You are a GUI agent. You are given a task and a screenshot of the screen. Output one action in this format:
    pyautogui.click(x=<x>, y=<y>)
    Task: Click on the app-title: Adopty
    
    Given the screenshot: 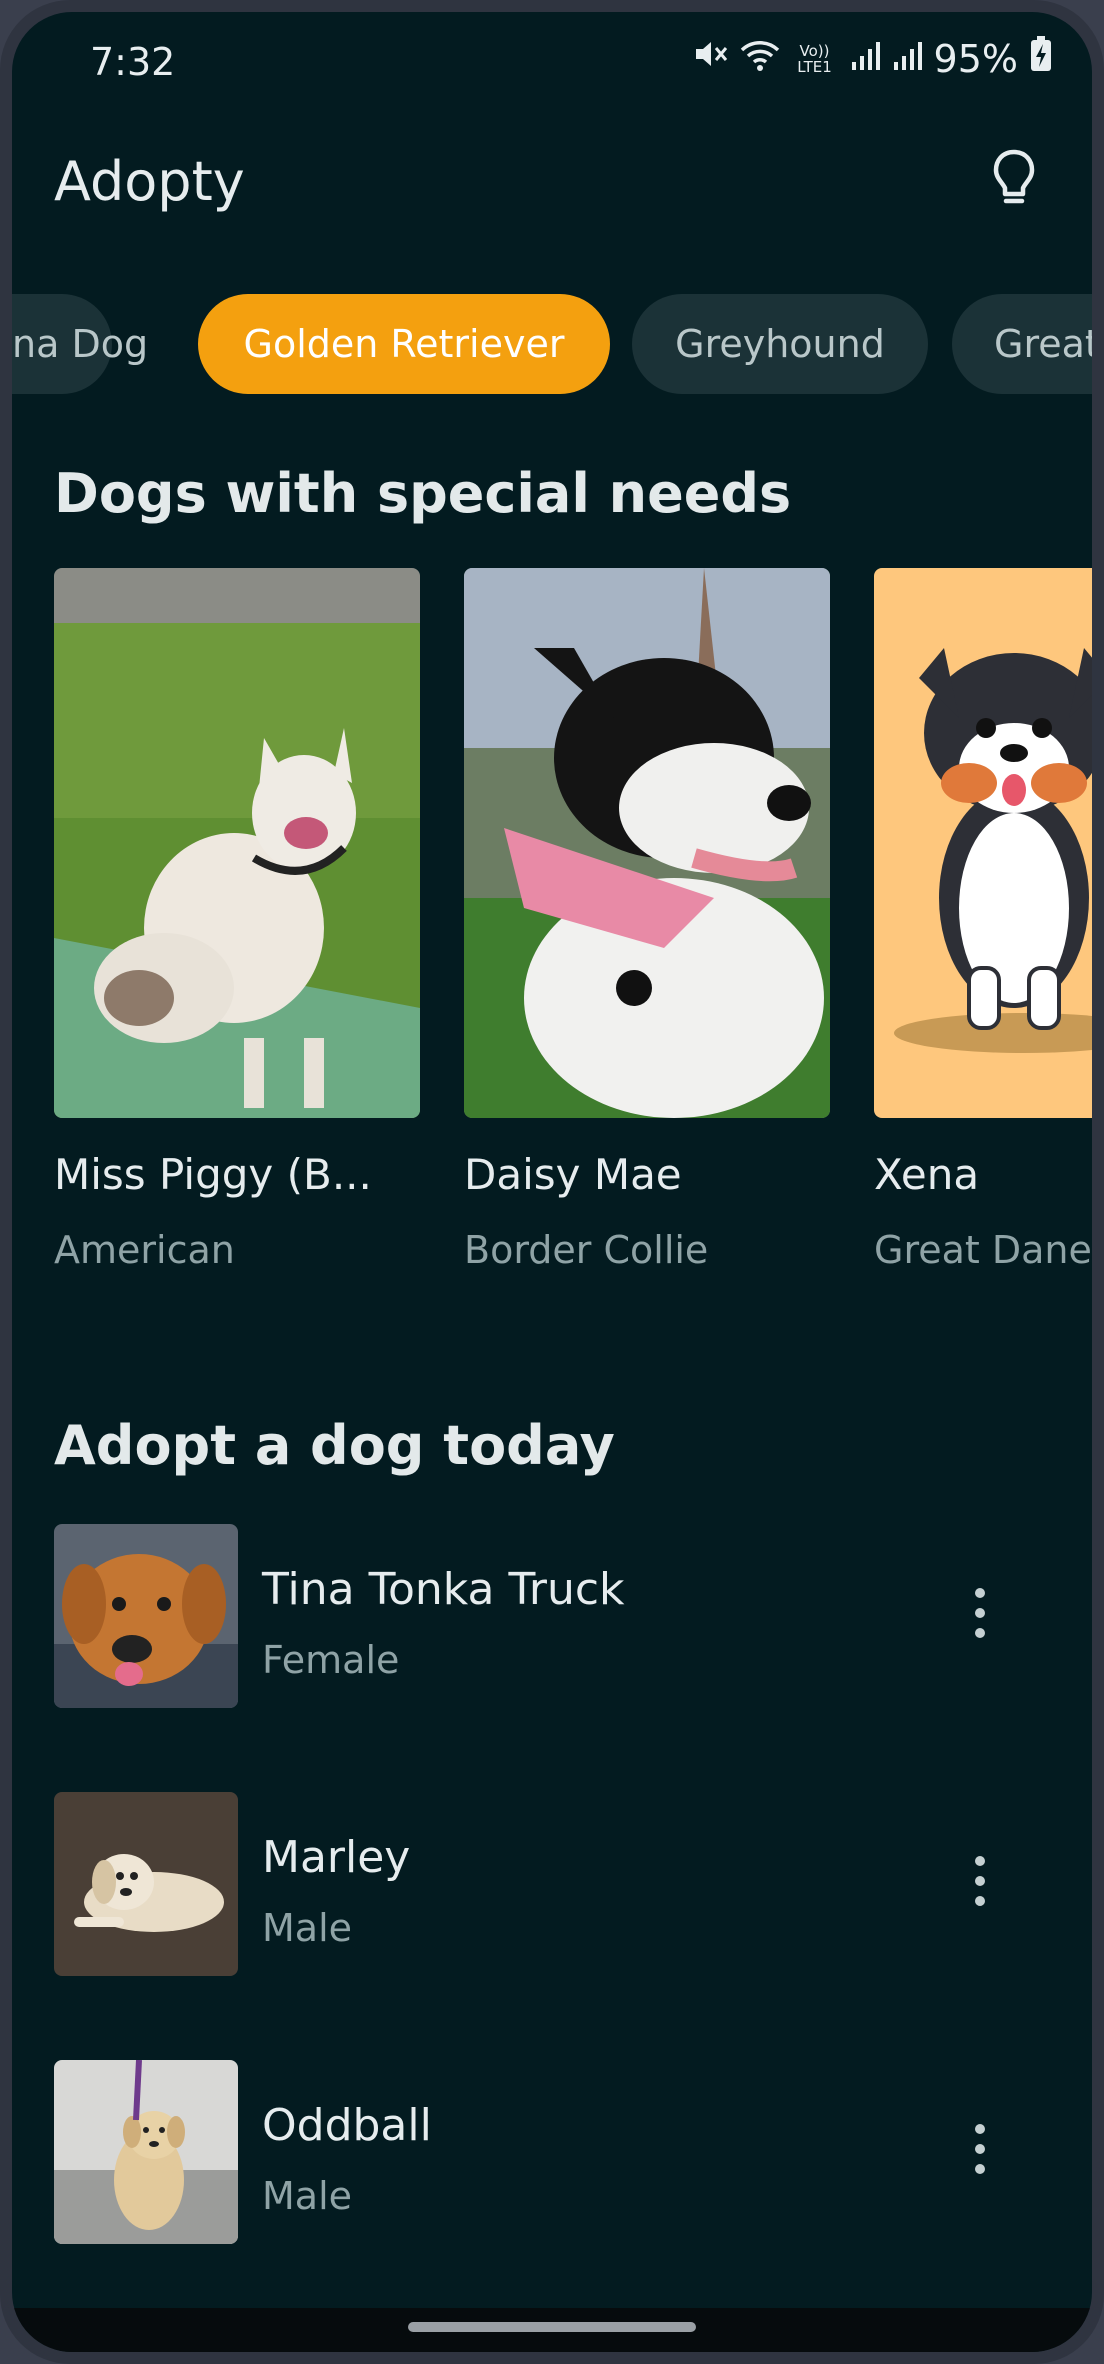 What is the action you would take?
    pyautogui.click(x=149, y=181)
    